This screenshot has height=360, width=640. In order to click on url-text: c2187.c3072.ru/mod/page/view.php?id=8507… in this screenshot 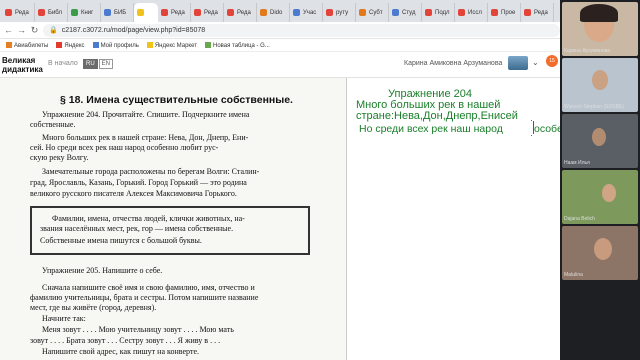, I will do `click(133, 30)`.